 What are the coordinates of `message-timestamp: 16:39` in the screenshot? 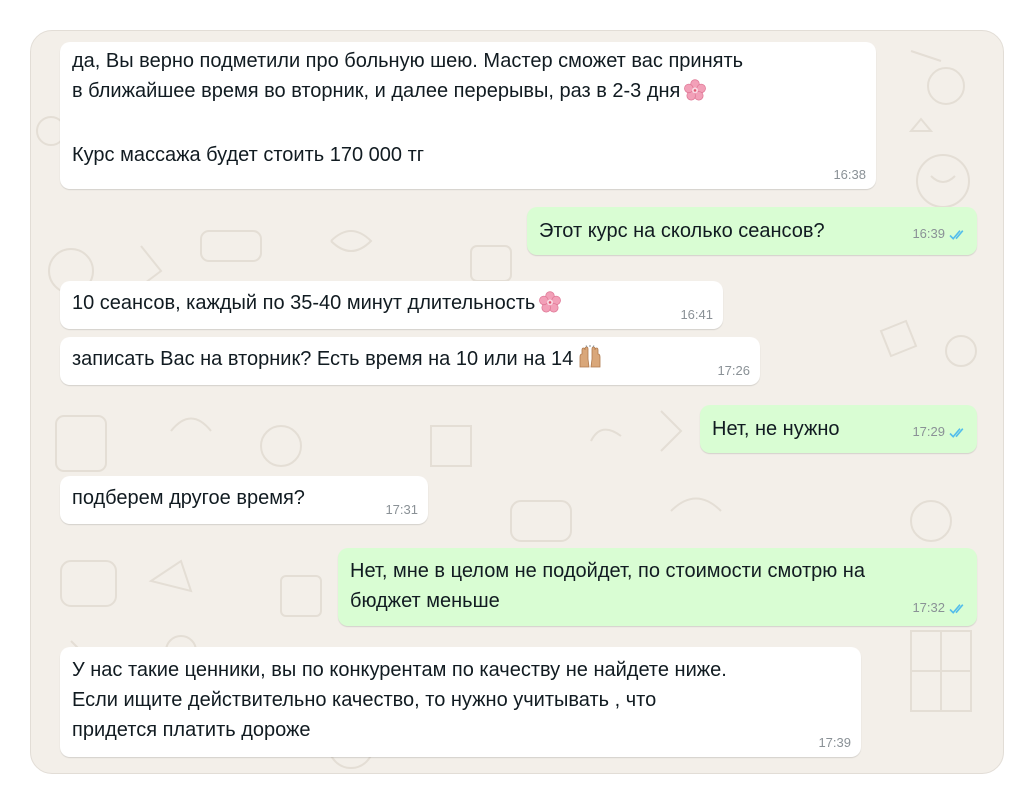 It's located at (928, 233).